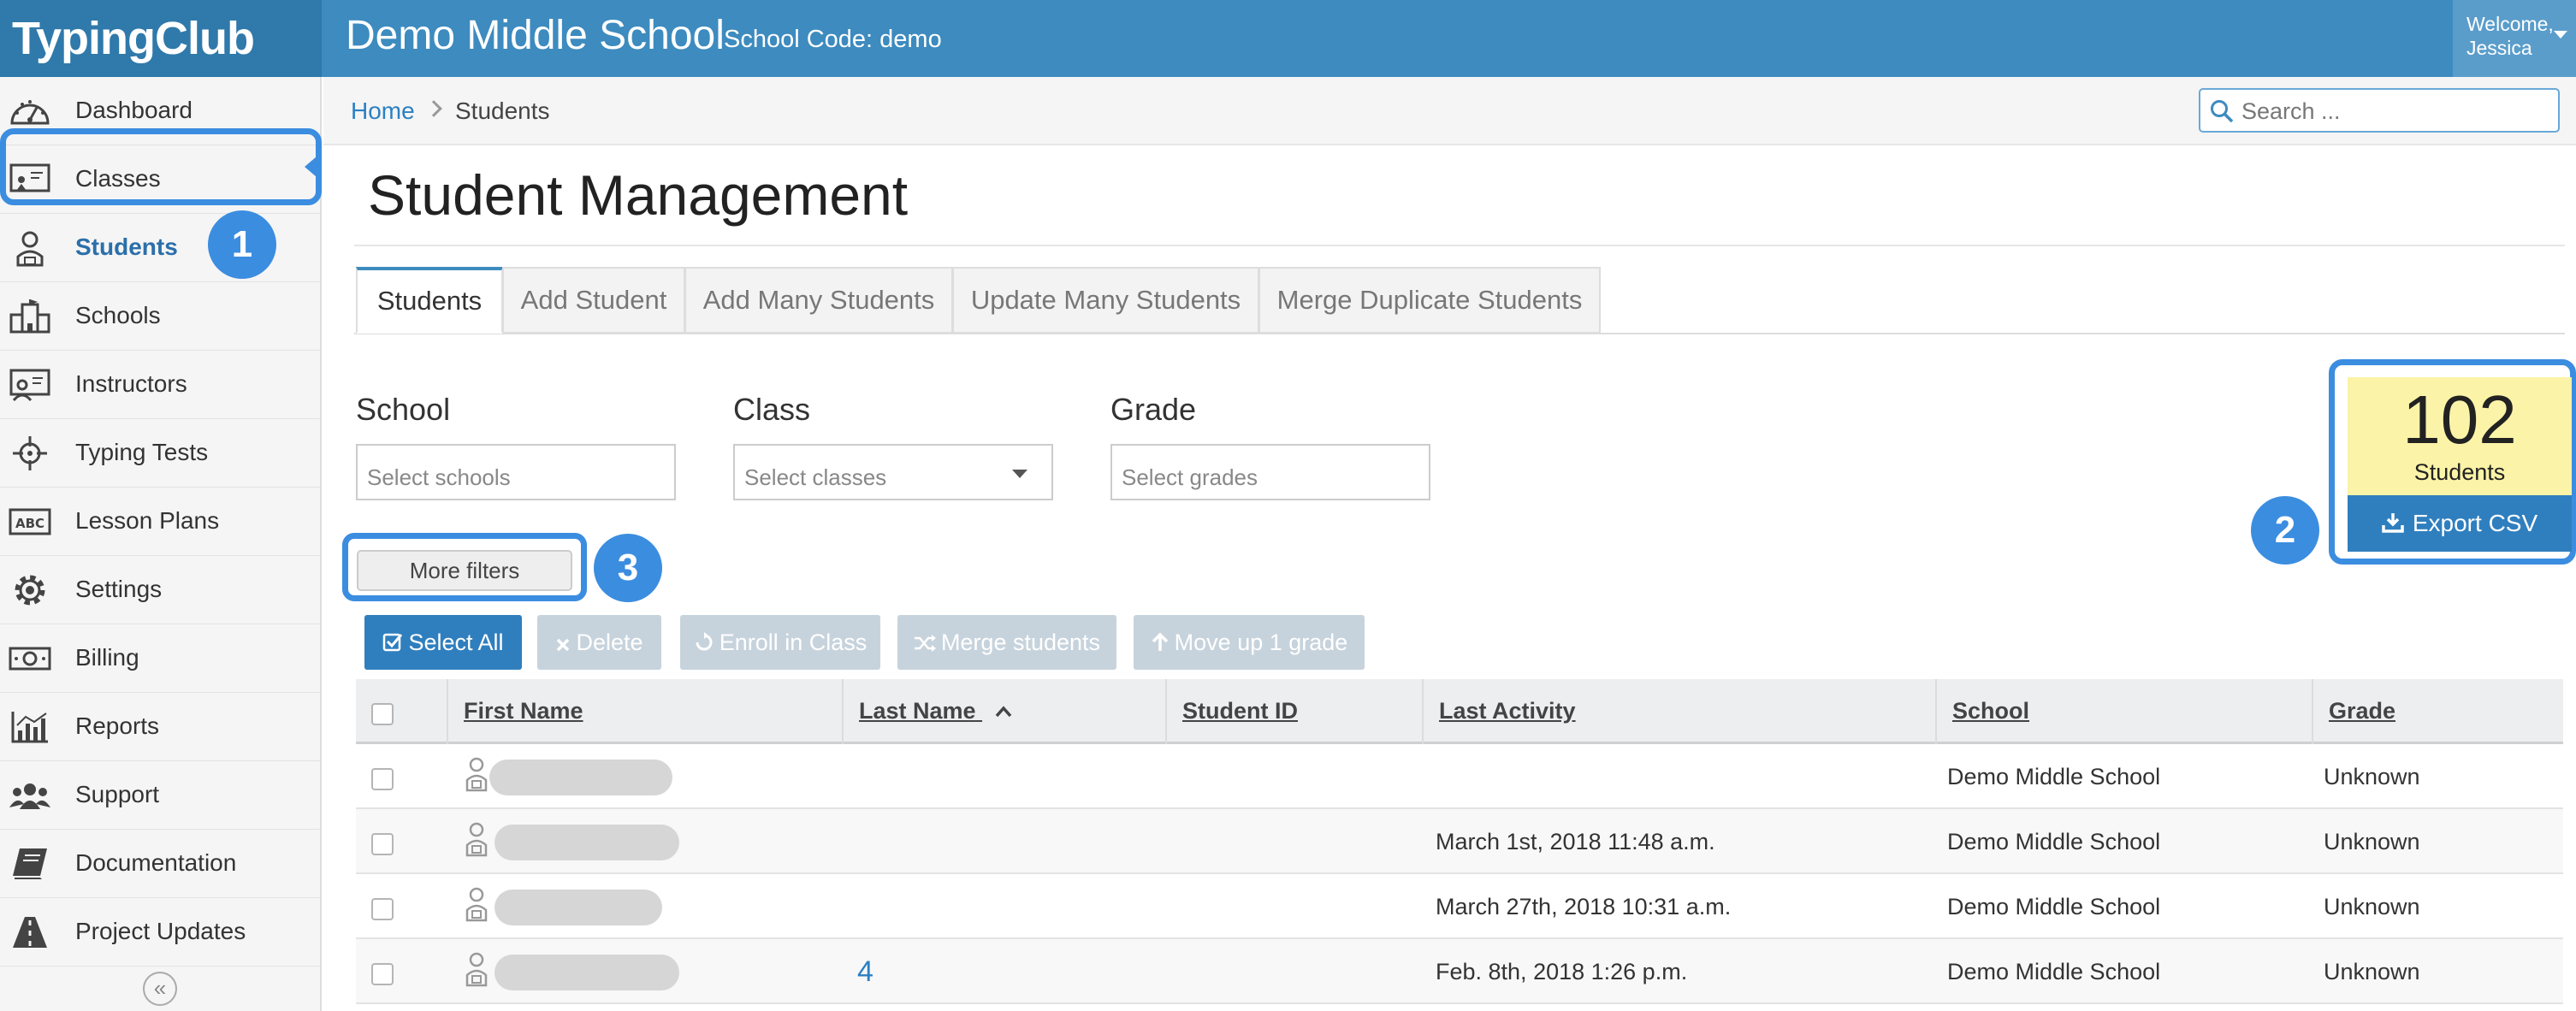  What do you see at coordinates (456, 642) in the screenshot?
I see `select-all-label: Select All` at bounding box center [456, 642].